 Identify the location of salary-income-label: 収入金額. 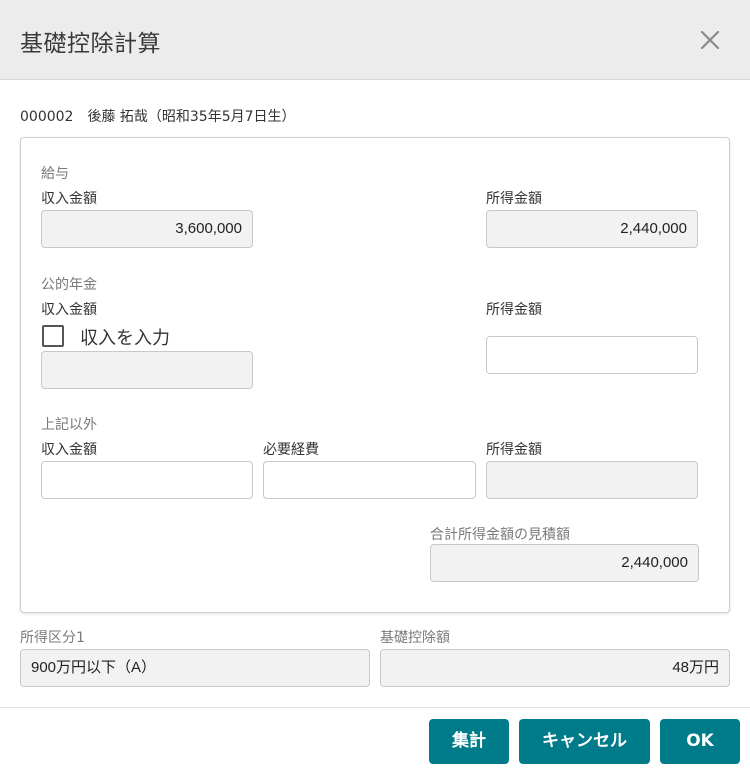
(69, 199).